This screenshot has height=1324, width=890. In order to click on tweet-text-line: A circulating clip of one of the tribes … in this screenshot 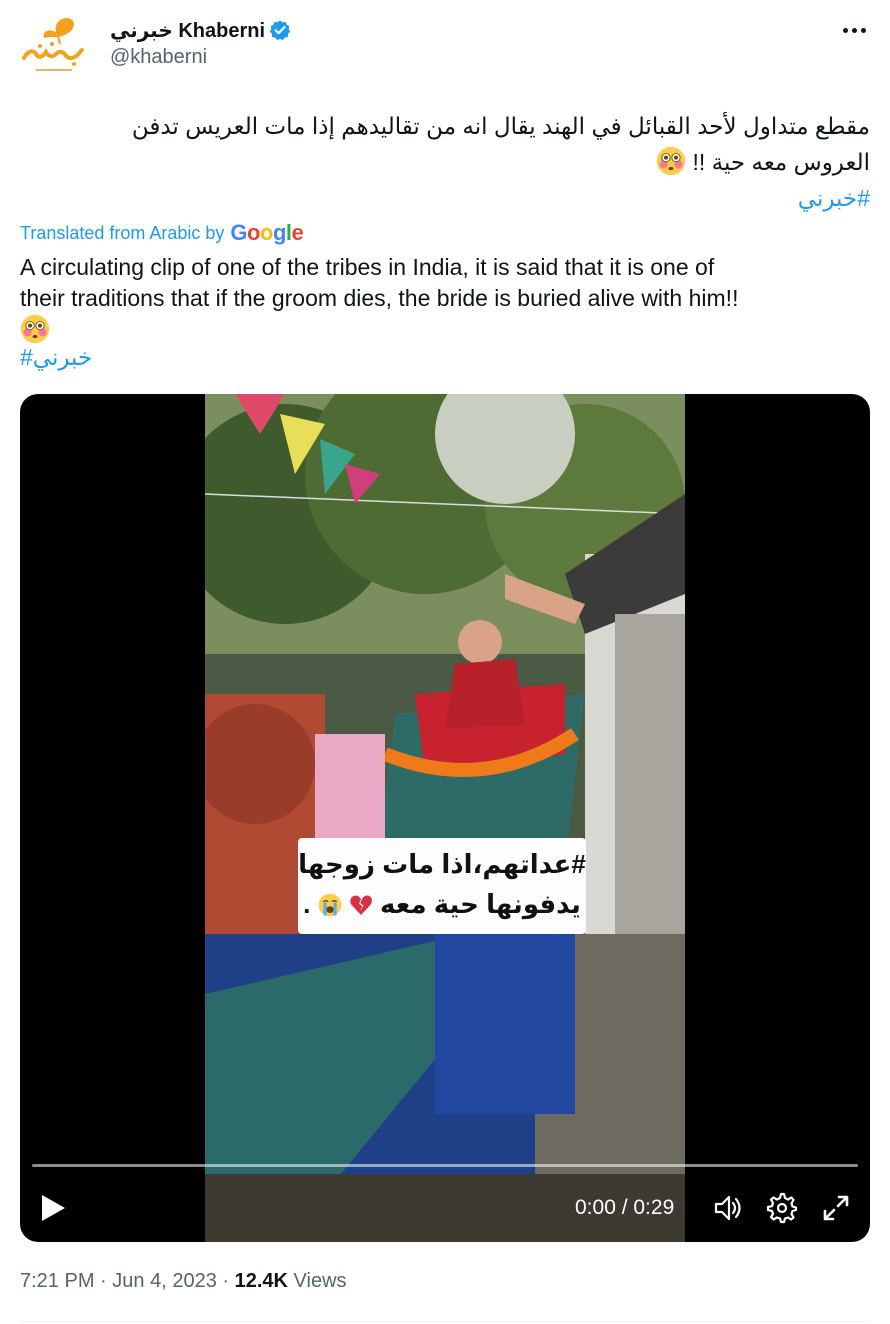, I will do `click(367, 267)`.